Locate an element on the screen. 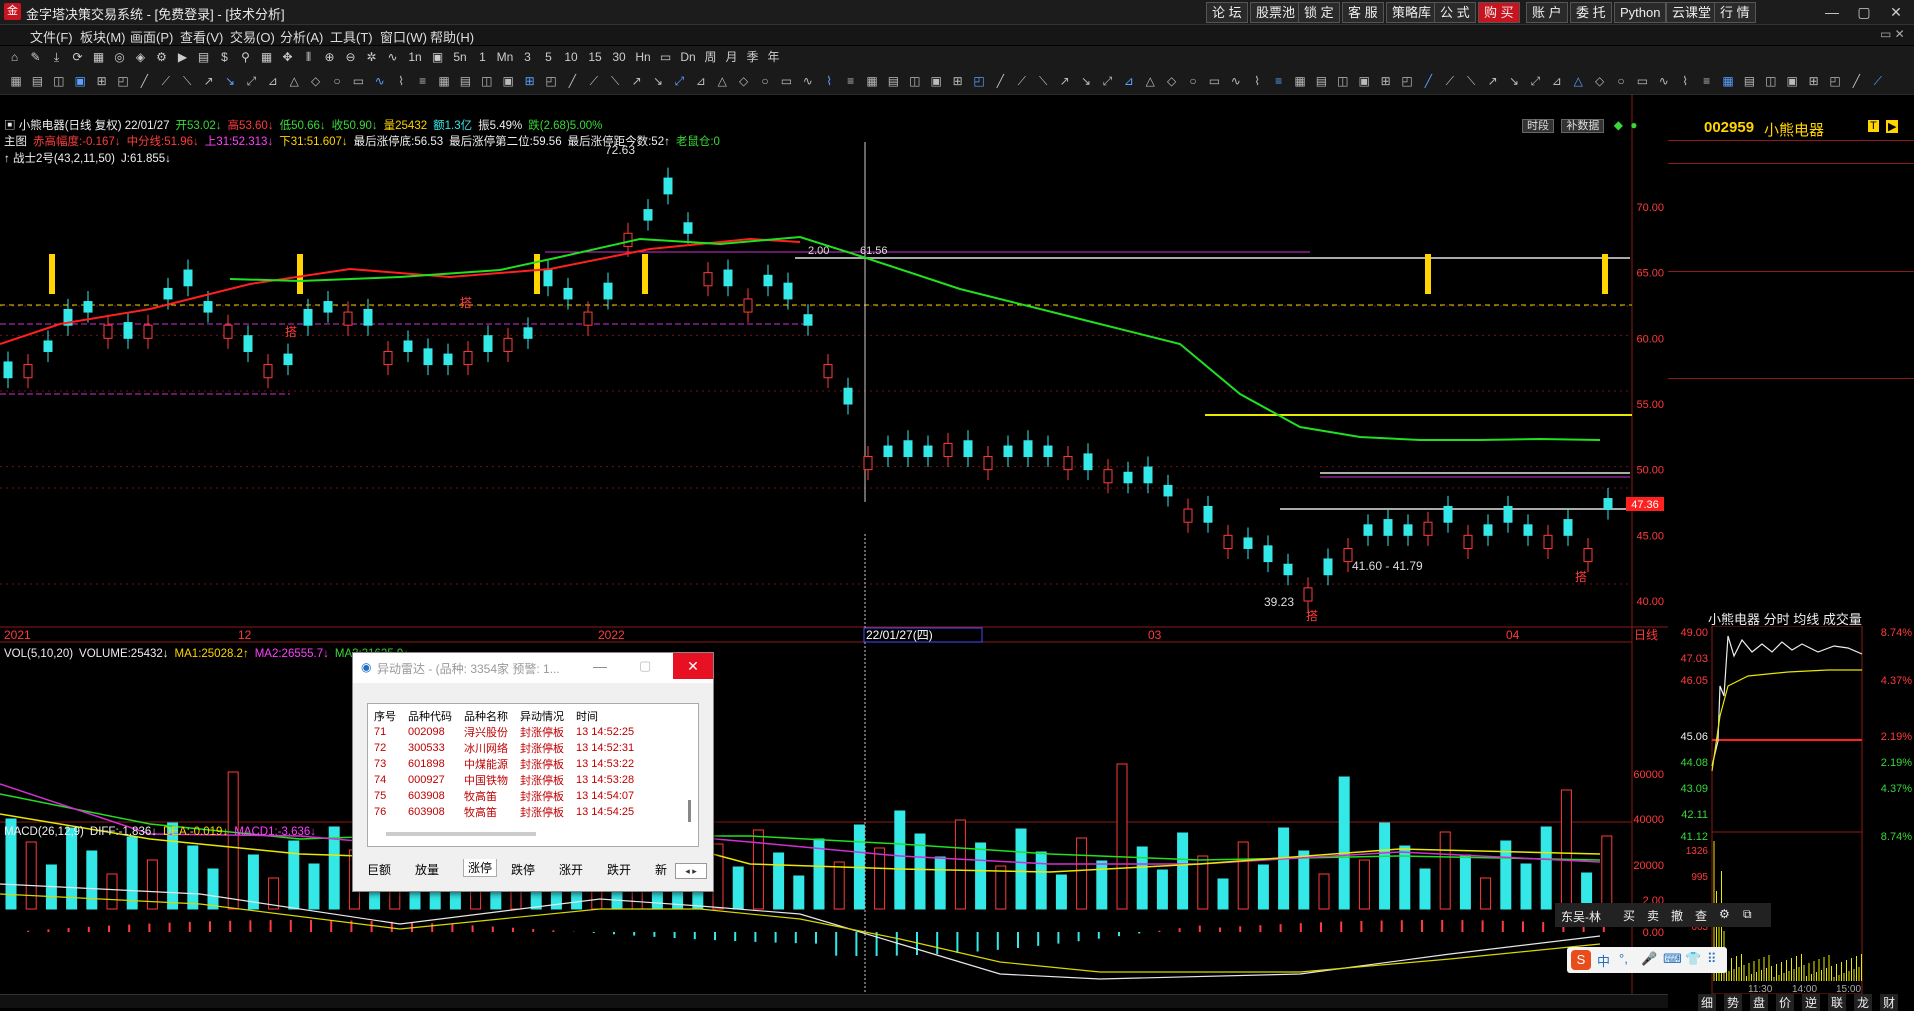  toolbar-button-7: ⚙ is located at coordinates (161, 57).